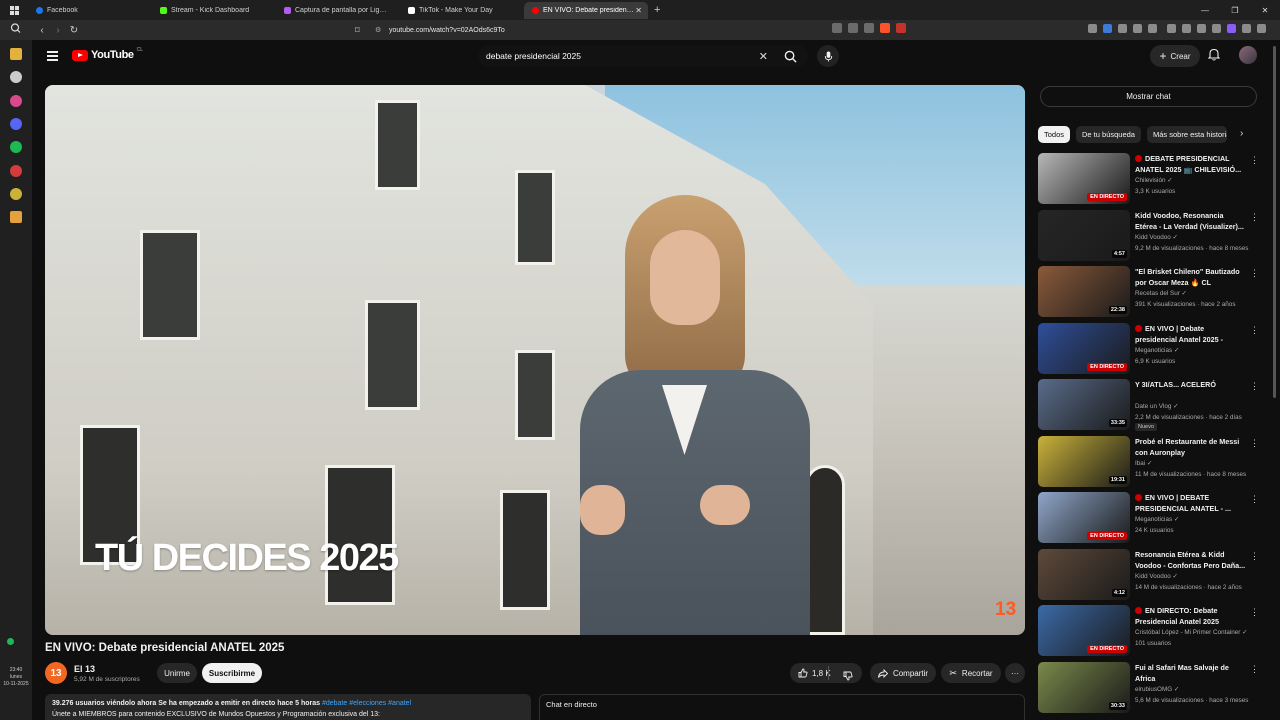 This screenshot has height=720, width=1280. I want to click on address-bar: ⌑ ⚙ youtube.com/watch?v=02AOds6c9To, so click(635, 30).